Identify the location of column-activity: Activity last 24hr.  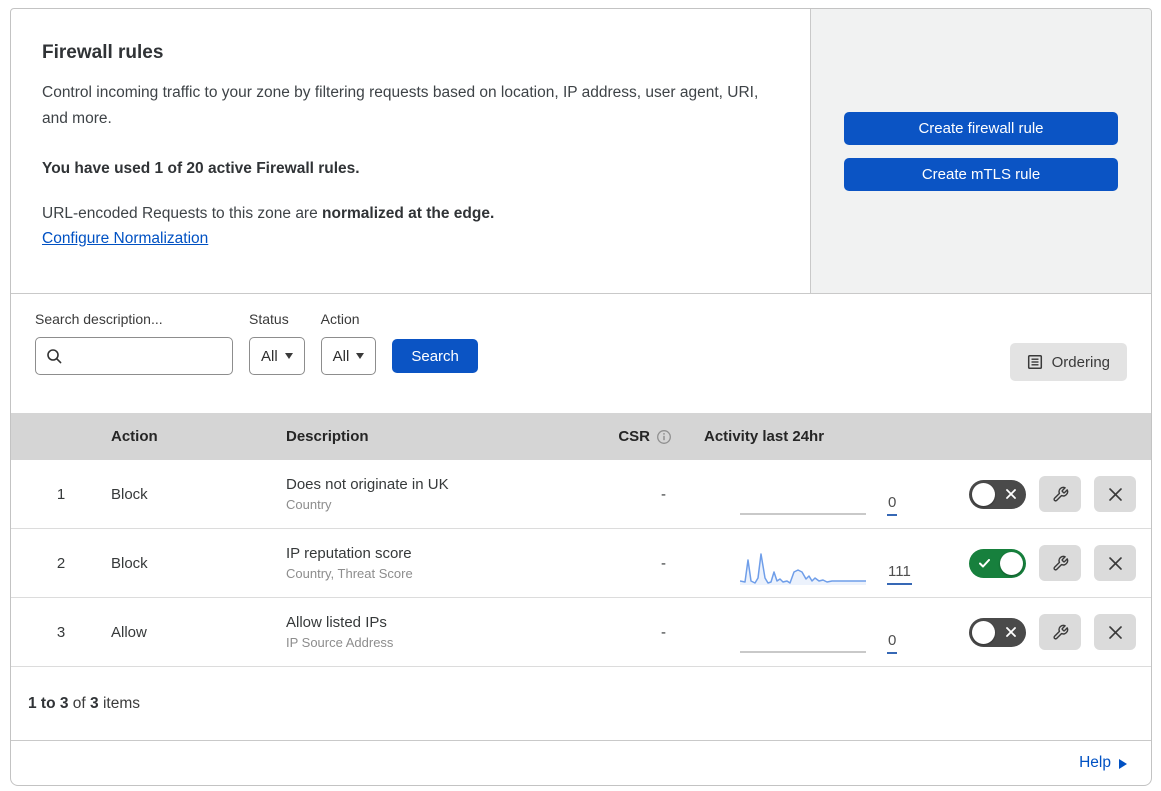
(764, 436).